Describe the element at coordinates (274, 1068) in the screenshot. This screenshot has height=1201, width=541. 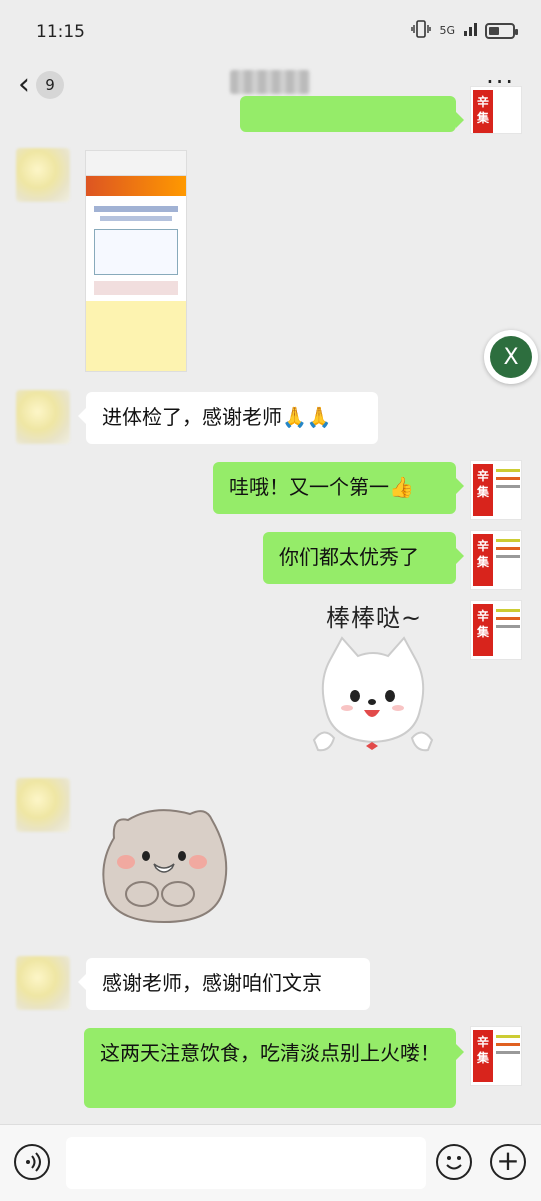
I see `message-bubble: 这两天注意饮食，吃清淡点别上火喽！` at that location.